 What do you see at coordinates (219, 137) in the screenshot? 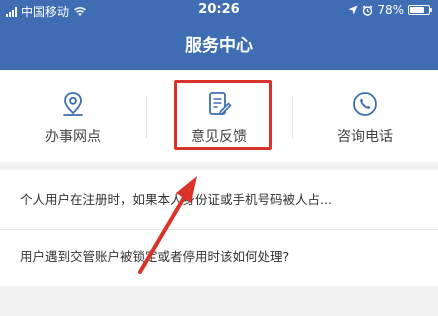
I see `quick-action-label: 意见反馈` at bounding box center [219, 137].